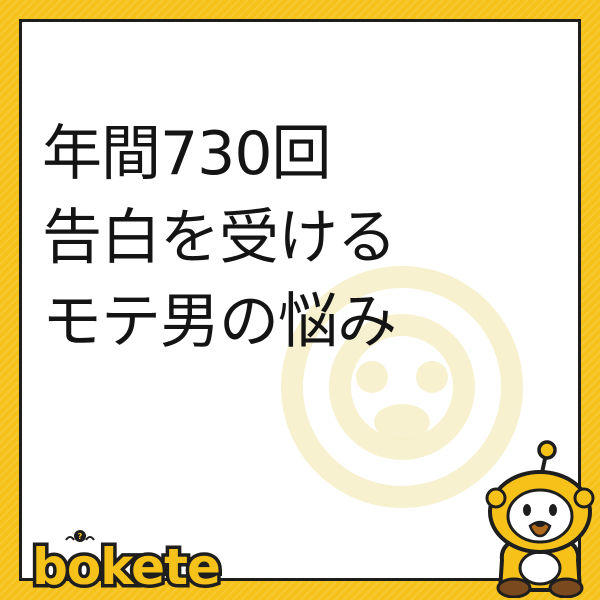  What do you see at coordinates (126, 567) in the screenshot?
I see `svg-text: bokete` at bounding box center [126, 567].